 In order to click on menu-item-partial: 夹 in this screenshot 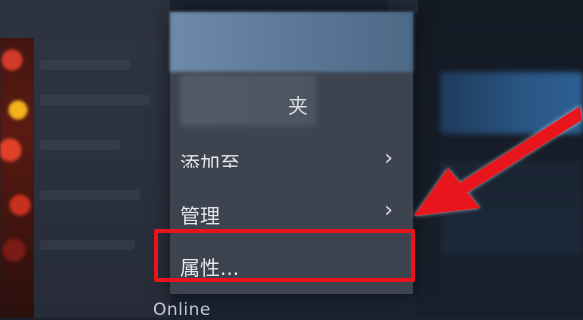, I will do `click(291, 104)`.